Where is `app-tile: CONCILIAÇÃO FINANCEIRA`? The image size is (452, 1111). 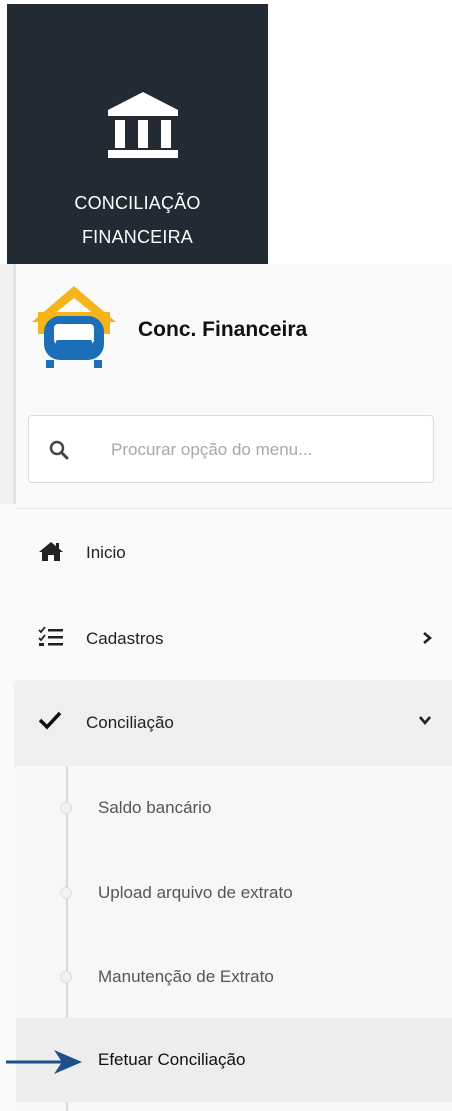 app-tile: CONCILIAÇÃO FINANCEIRA is located at coordinates (137, 134).